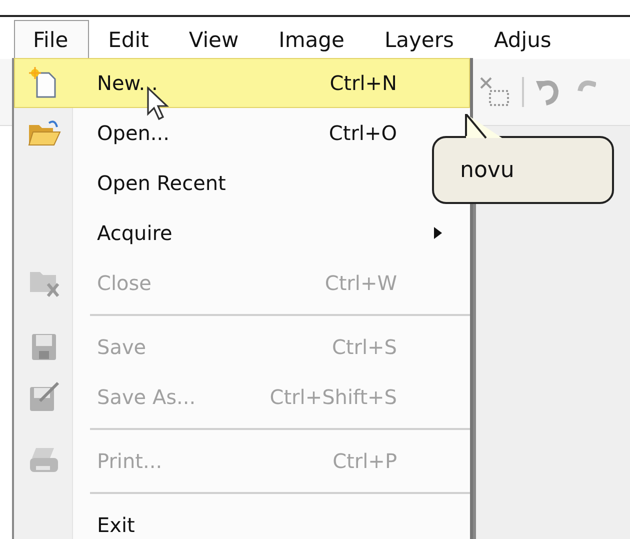  Describe the element at coordinates (242, 233) in the screenshot. I see `menu-item: Acquire` at that location.